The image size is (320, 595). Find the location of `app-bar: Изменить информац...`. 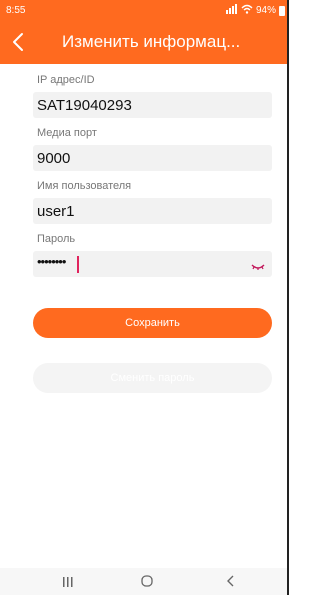

app-bar: Изменить информац... is located at coordinates (144, 43).